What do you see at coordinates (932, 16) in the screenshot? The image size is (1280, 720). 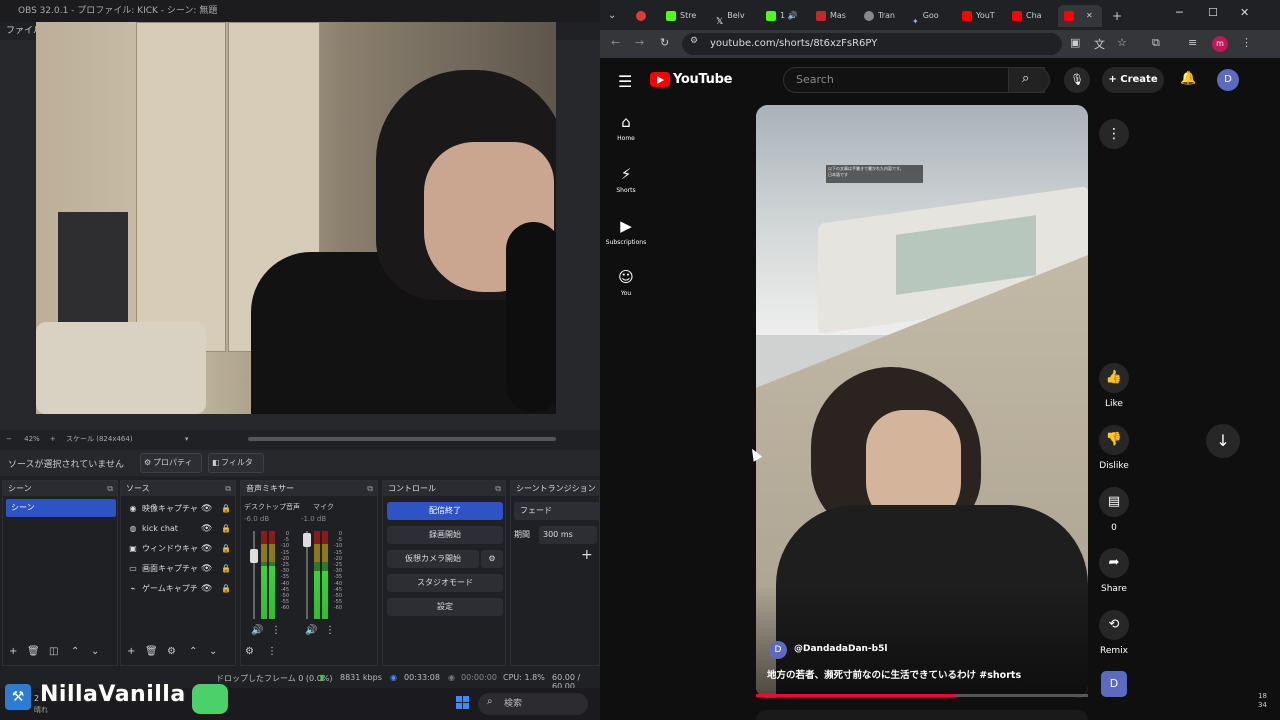 I see `tab: ✦Goo` at bounding box center [932, 16].